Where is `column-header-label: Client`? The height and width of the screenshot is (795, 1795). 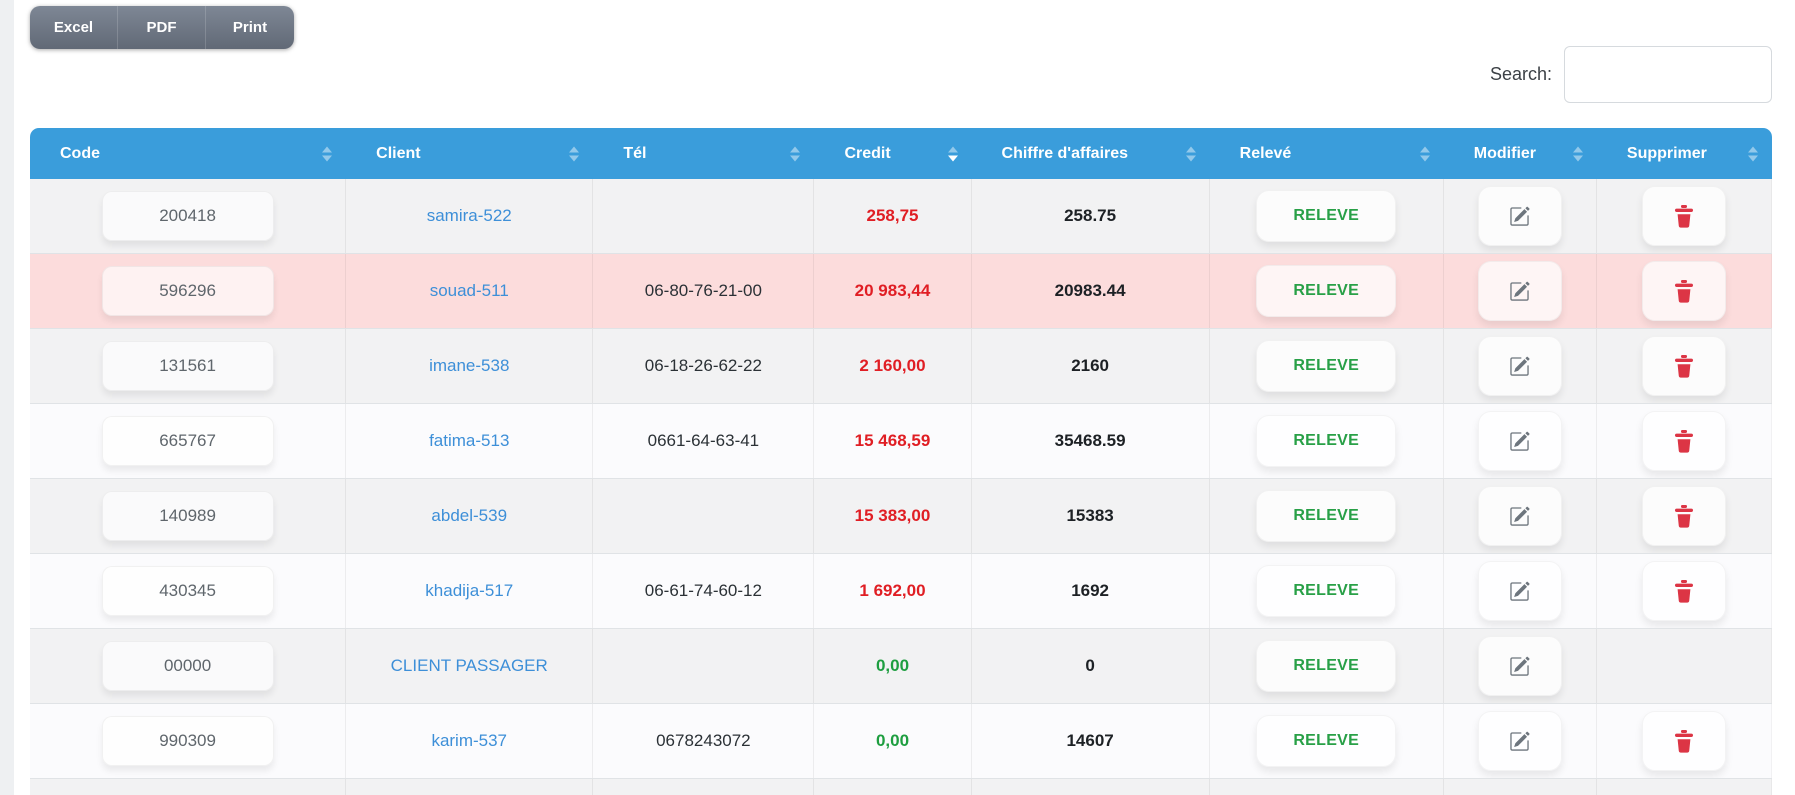 column-header-label: Client is located at coordinates (398, 153).